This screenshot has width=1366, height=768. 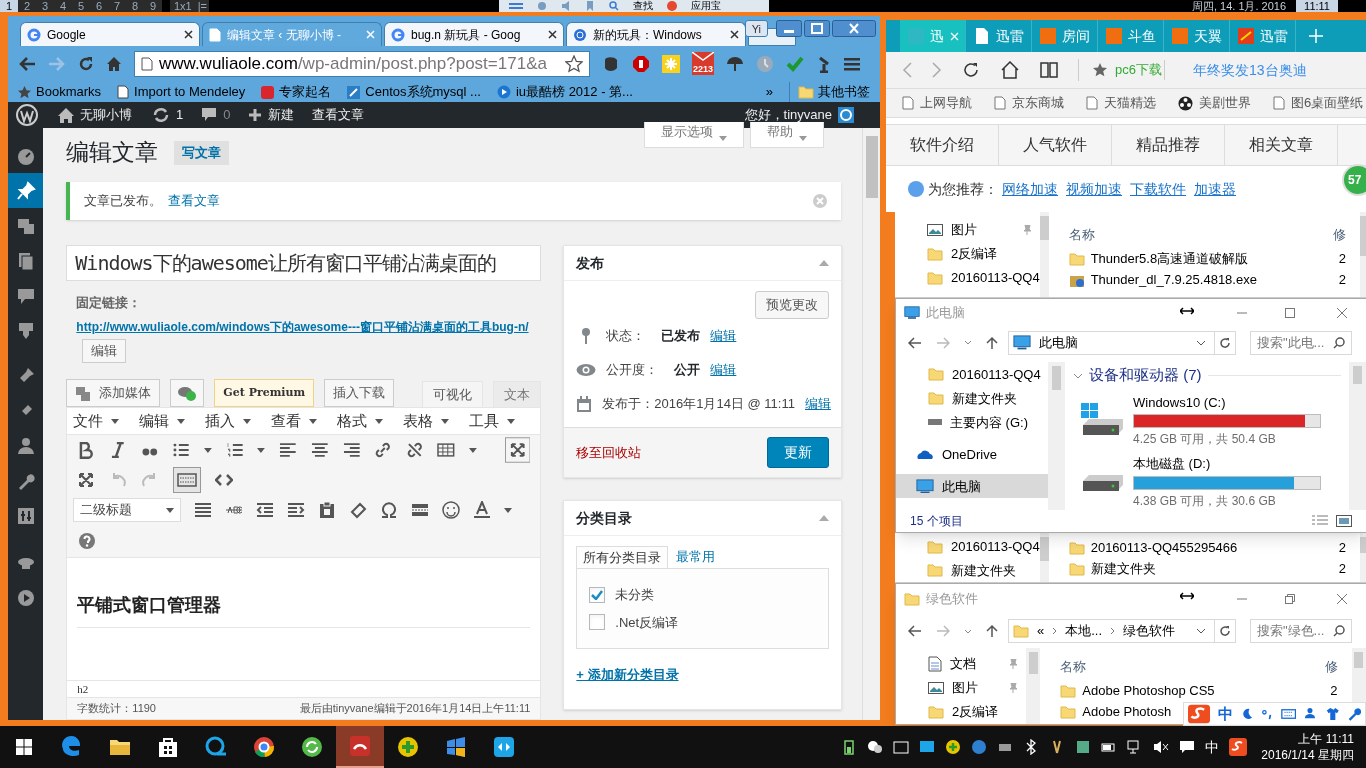 What do you see at coordinates (1122, 631) in the screenshot?
I see `address-bar: « 本地... 绿色软件` at bounding box center [1122, 631].